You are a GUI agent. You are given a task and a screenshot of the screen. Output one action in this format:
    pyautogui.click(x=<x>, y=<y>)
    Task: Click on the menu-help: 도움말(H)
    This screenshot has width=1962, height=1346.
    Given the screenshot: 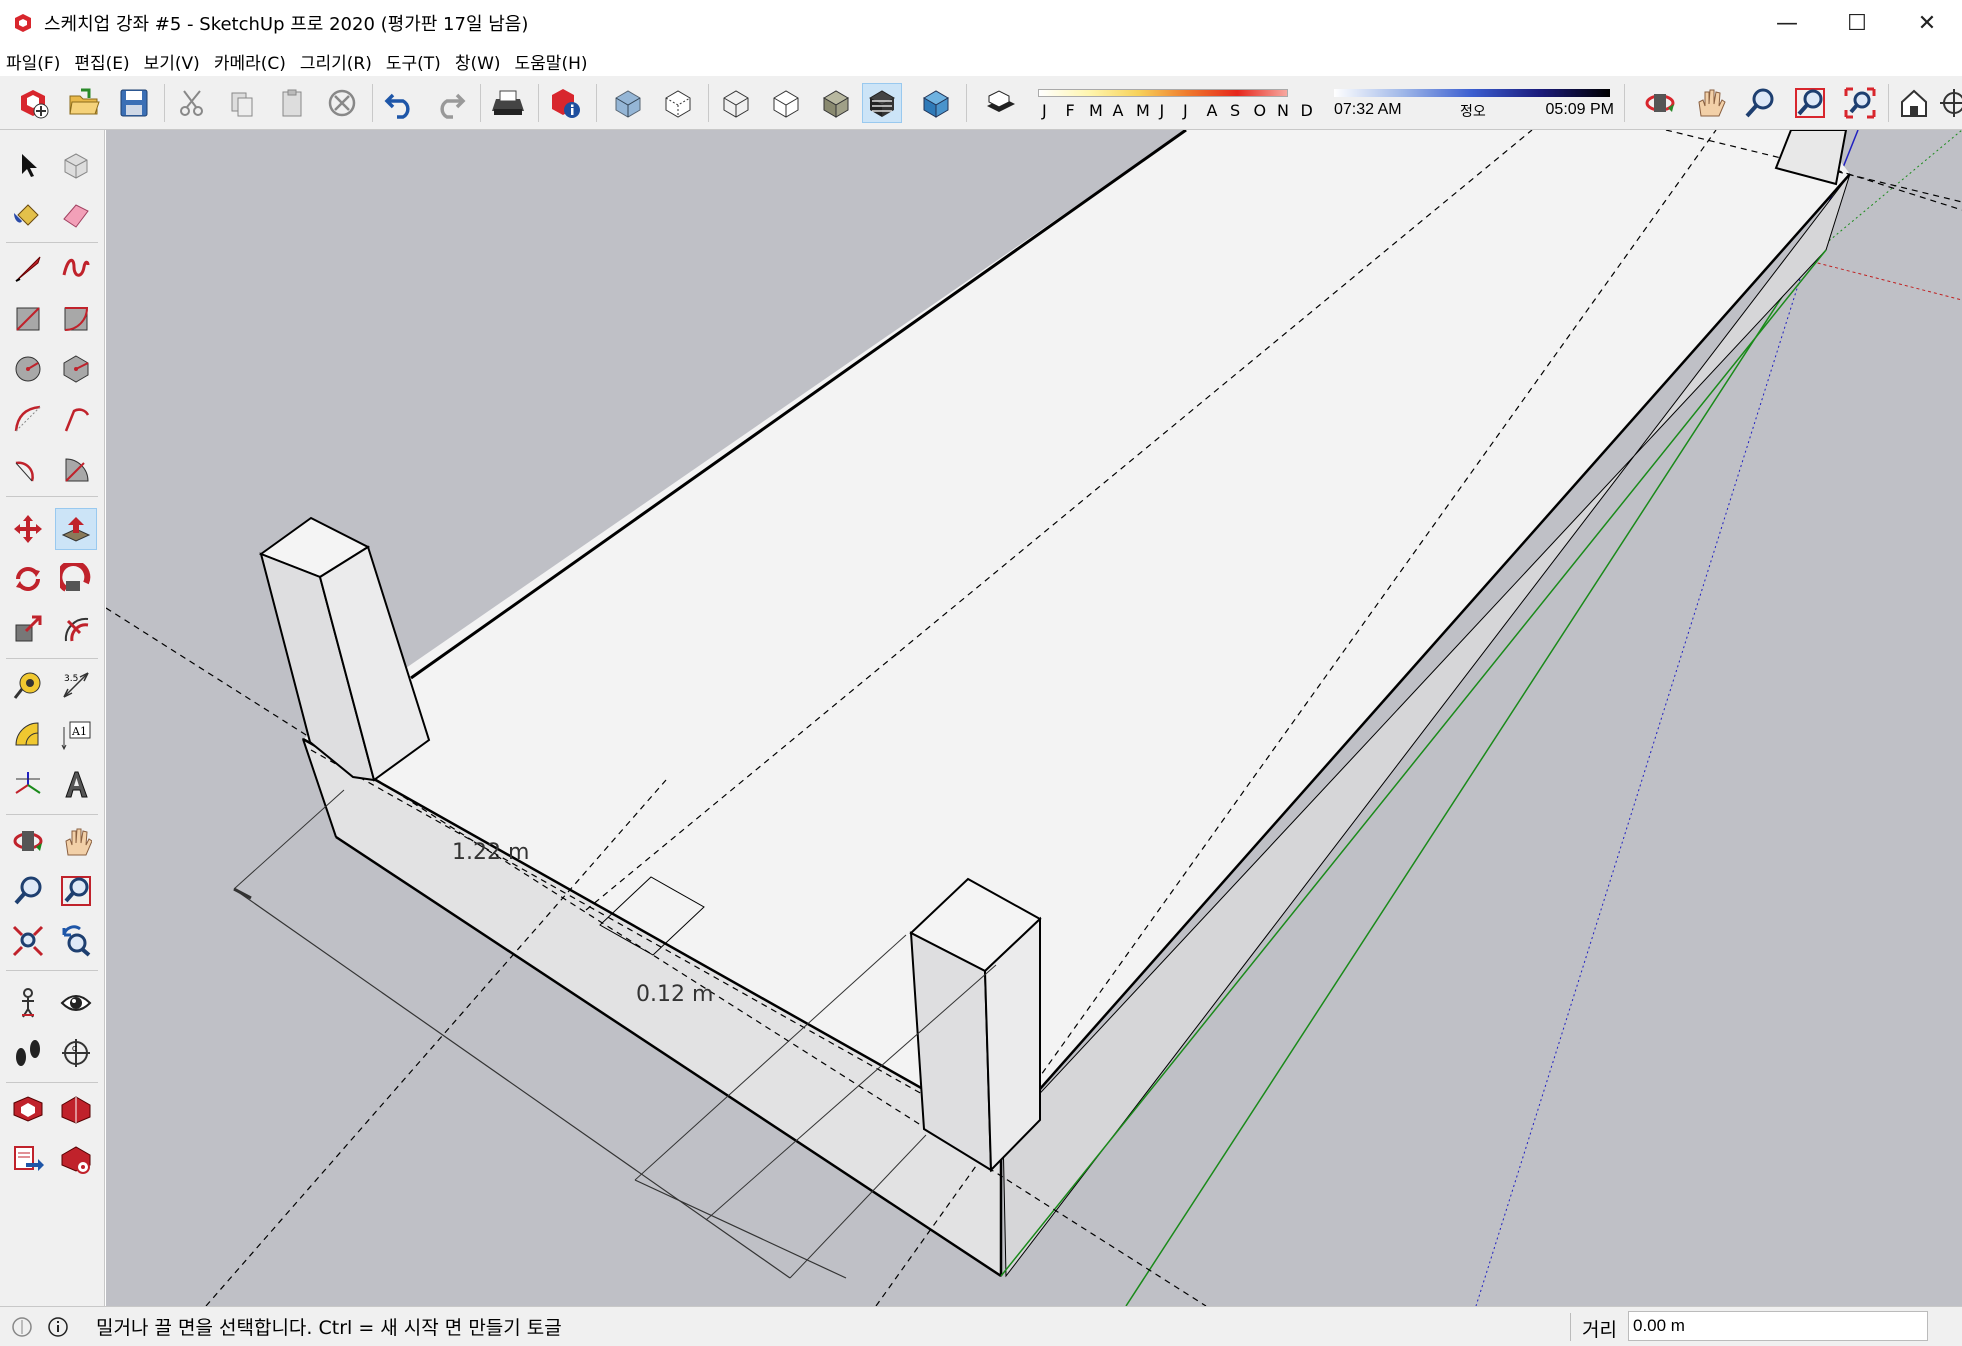 What is the action you would take?
    pyautogui.click(x=551, y=61)
    